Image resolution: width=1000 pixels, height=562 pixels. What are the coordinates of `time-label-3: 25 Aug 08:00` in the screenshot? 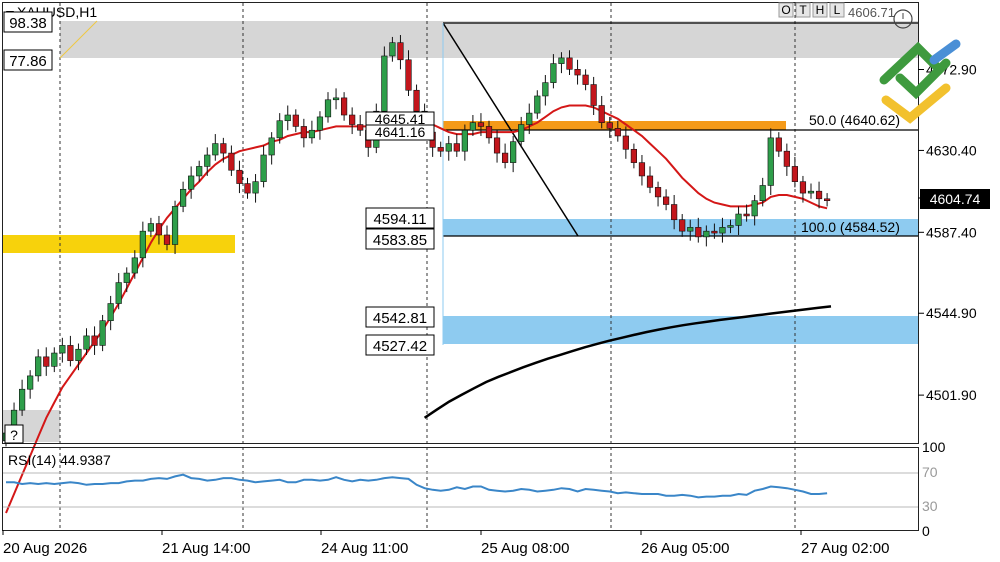 It's located at (525, 548).